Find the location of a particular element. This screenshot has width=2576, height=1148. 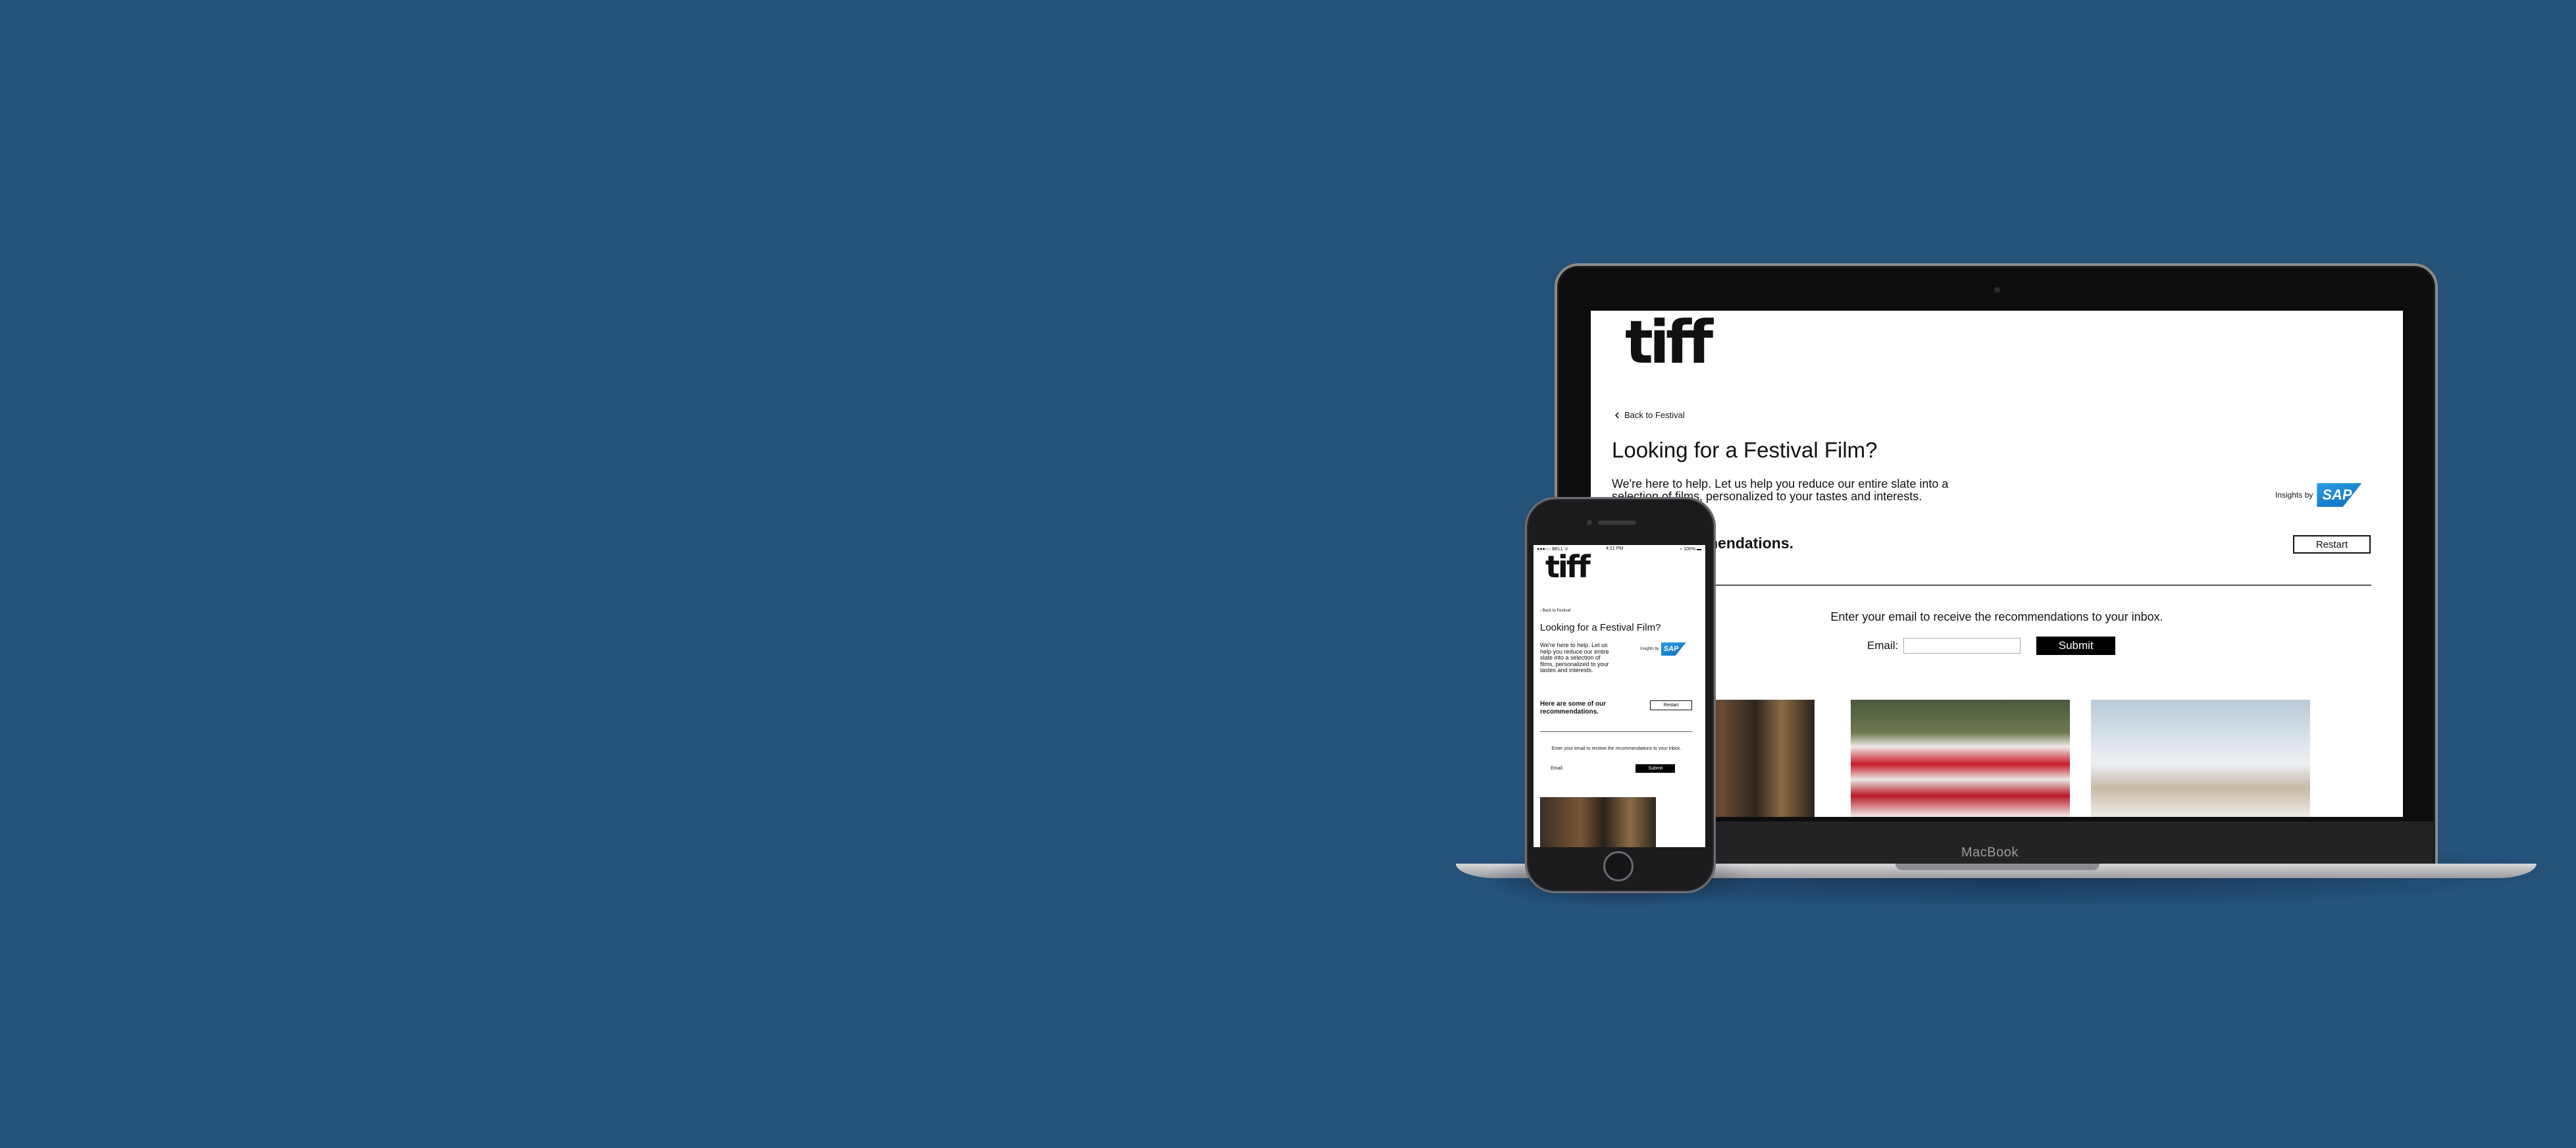

status-time: 4:21 PM is located at coordinates (1615, 548).